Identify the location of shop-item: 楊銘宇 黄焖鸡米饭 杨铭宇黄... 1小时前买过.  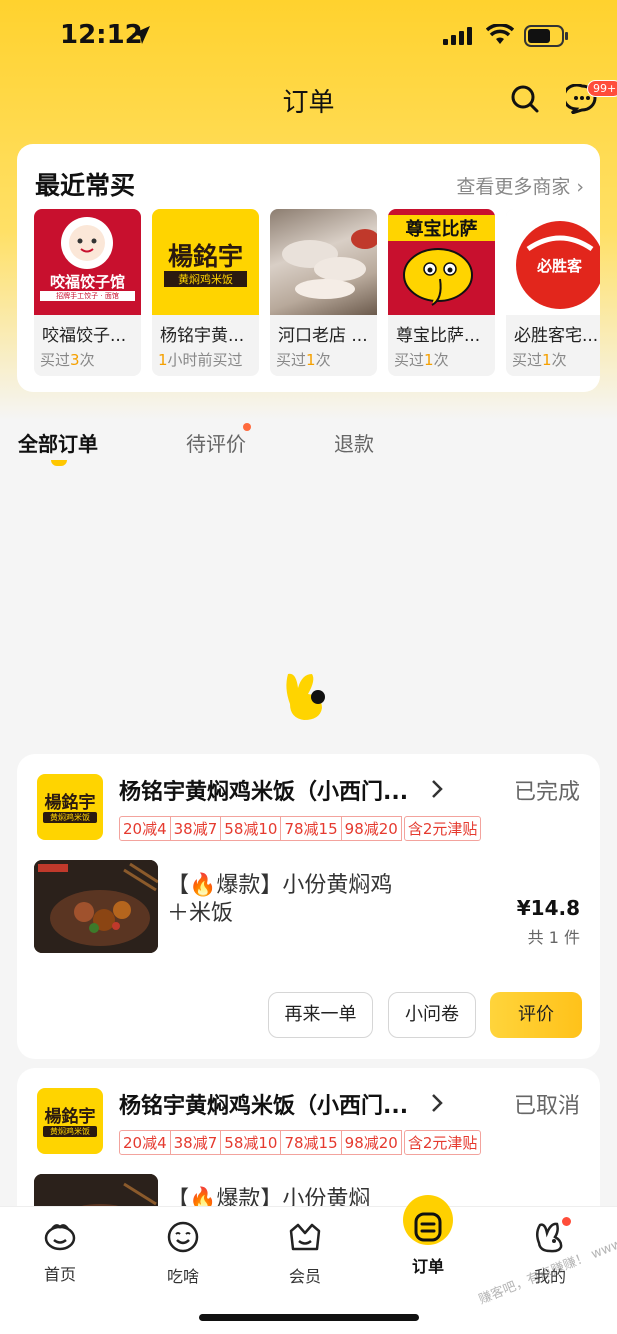
(205, 292).